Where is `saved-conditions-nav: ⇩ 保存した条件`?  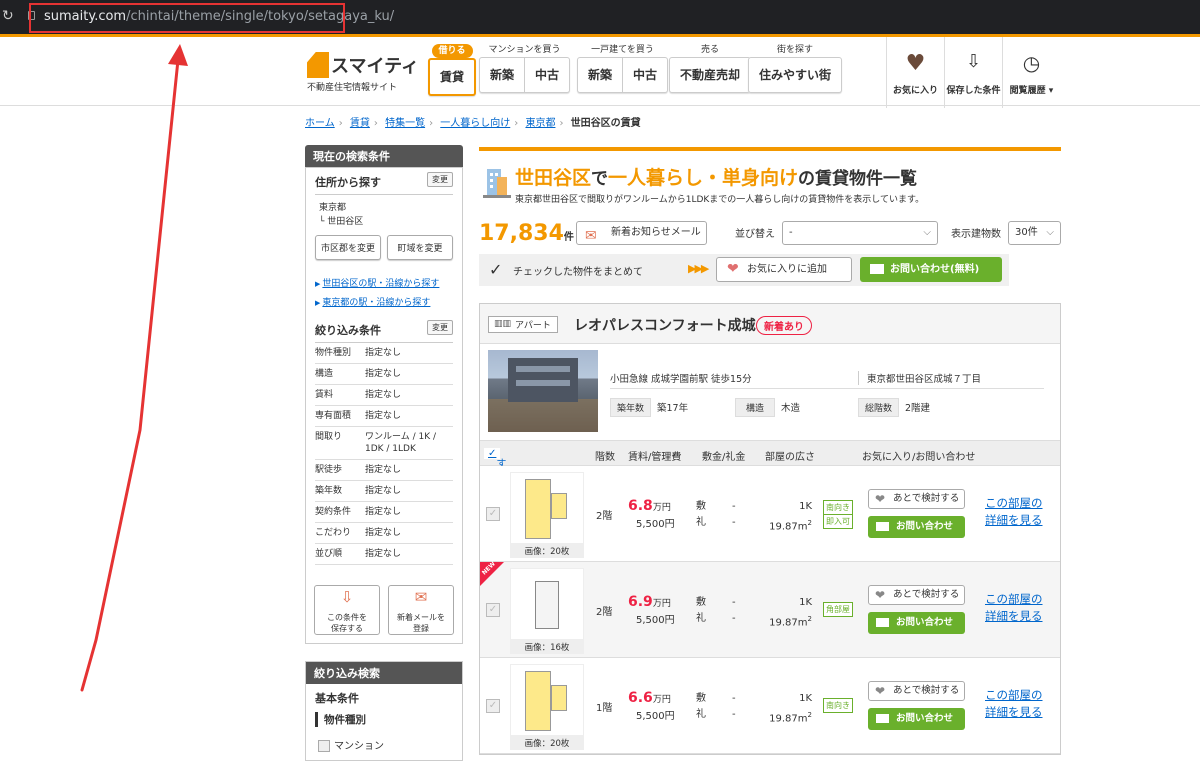 saved-conditions-nav: ⇩ 保存した条件 is located at coordinates (973, 72).